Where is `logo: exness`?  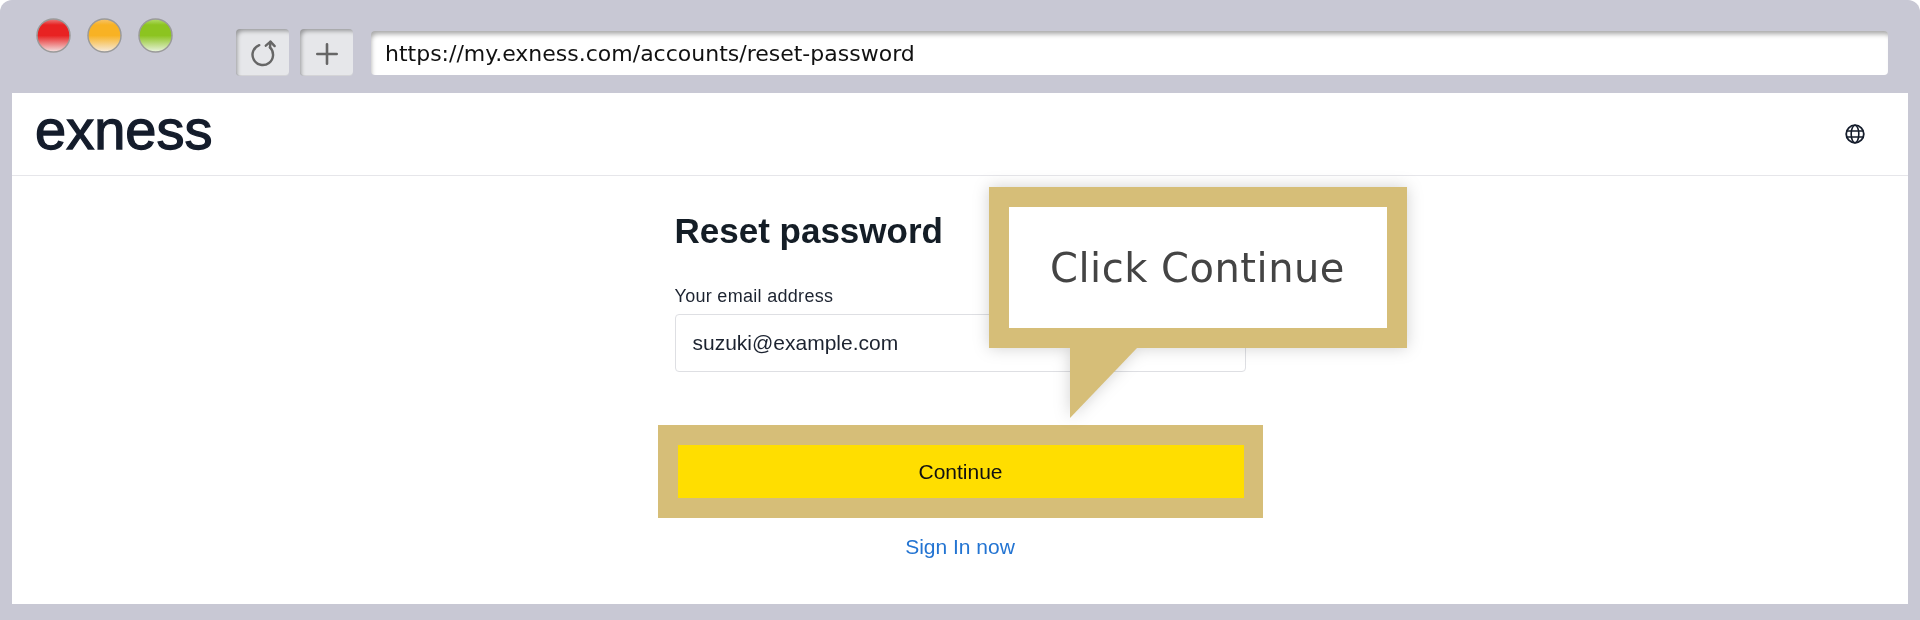
logo: exness is located at coordinates (124, 130).